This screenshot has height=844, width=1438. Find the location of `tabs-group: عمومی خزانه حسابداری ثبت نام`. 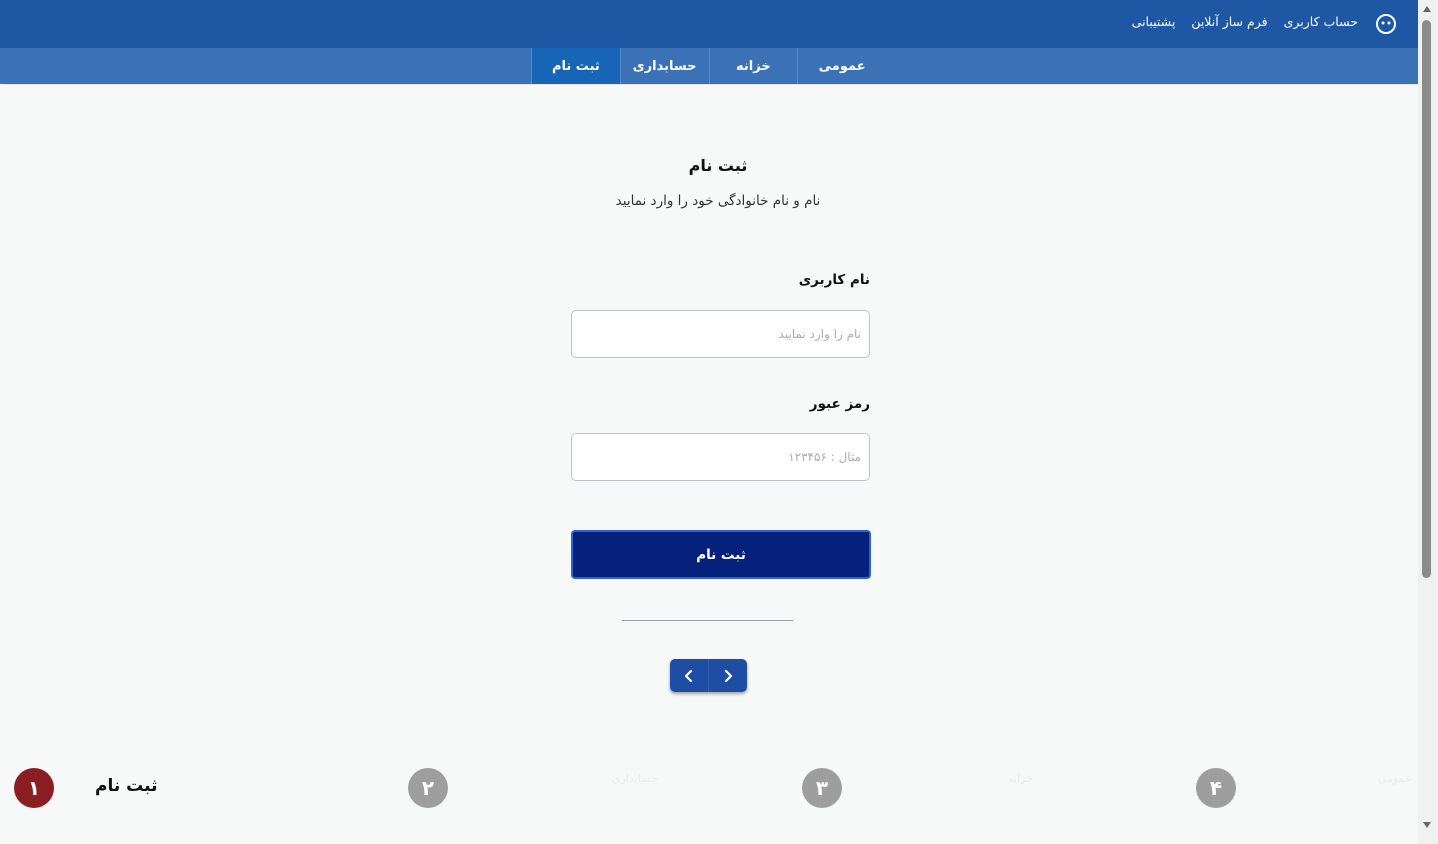

tabs-group: عمومی خزانه حسابداری ثبت نام is located at coordinates (708, 66).